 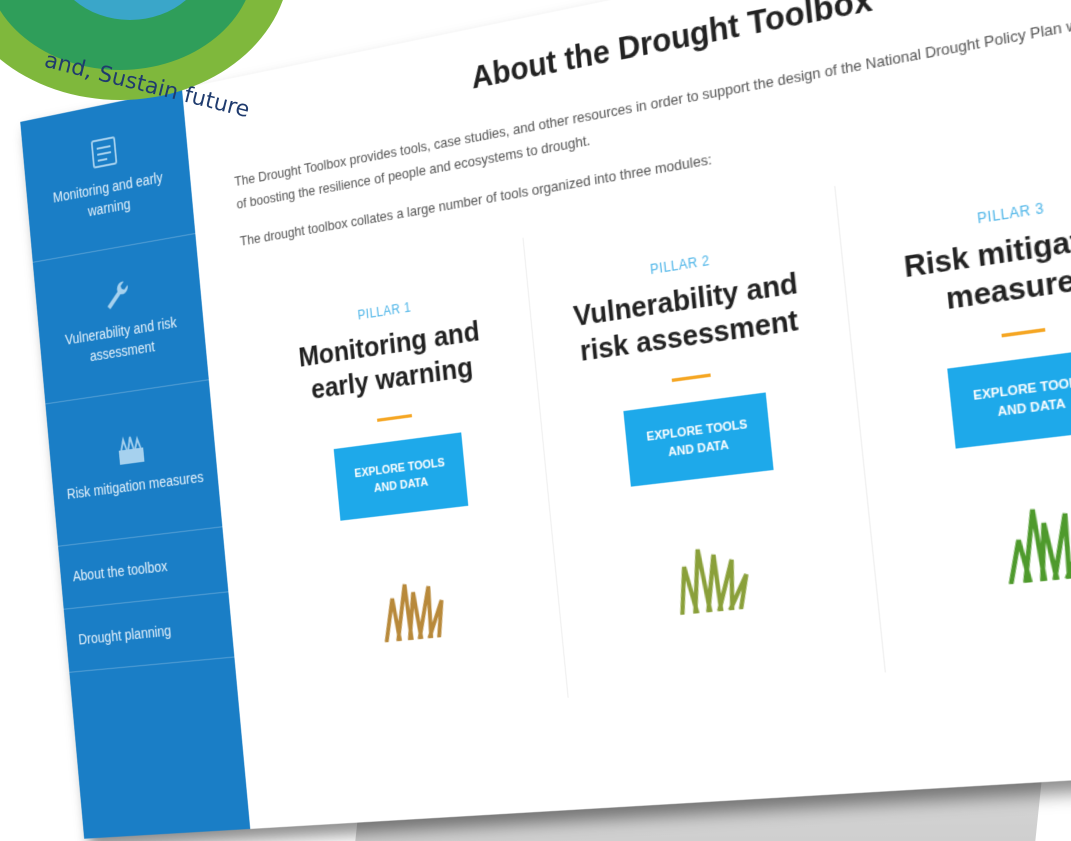 I want to click on sidebar-item-risk-mitigation: Risk mitigation measures, so click(x=134, y=463).